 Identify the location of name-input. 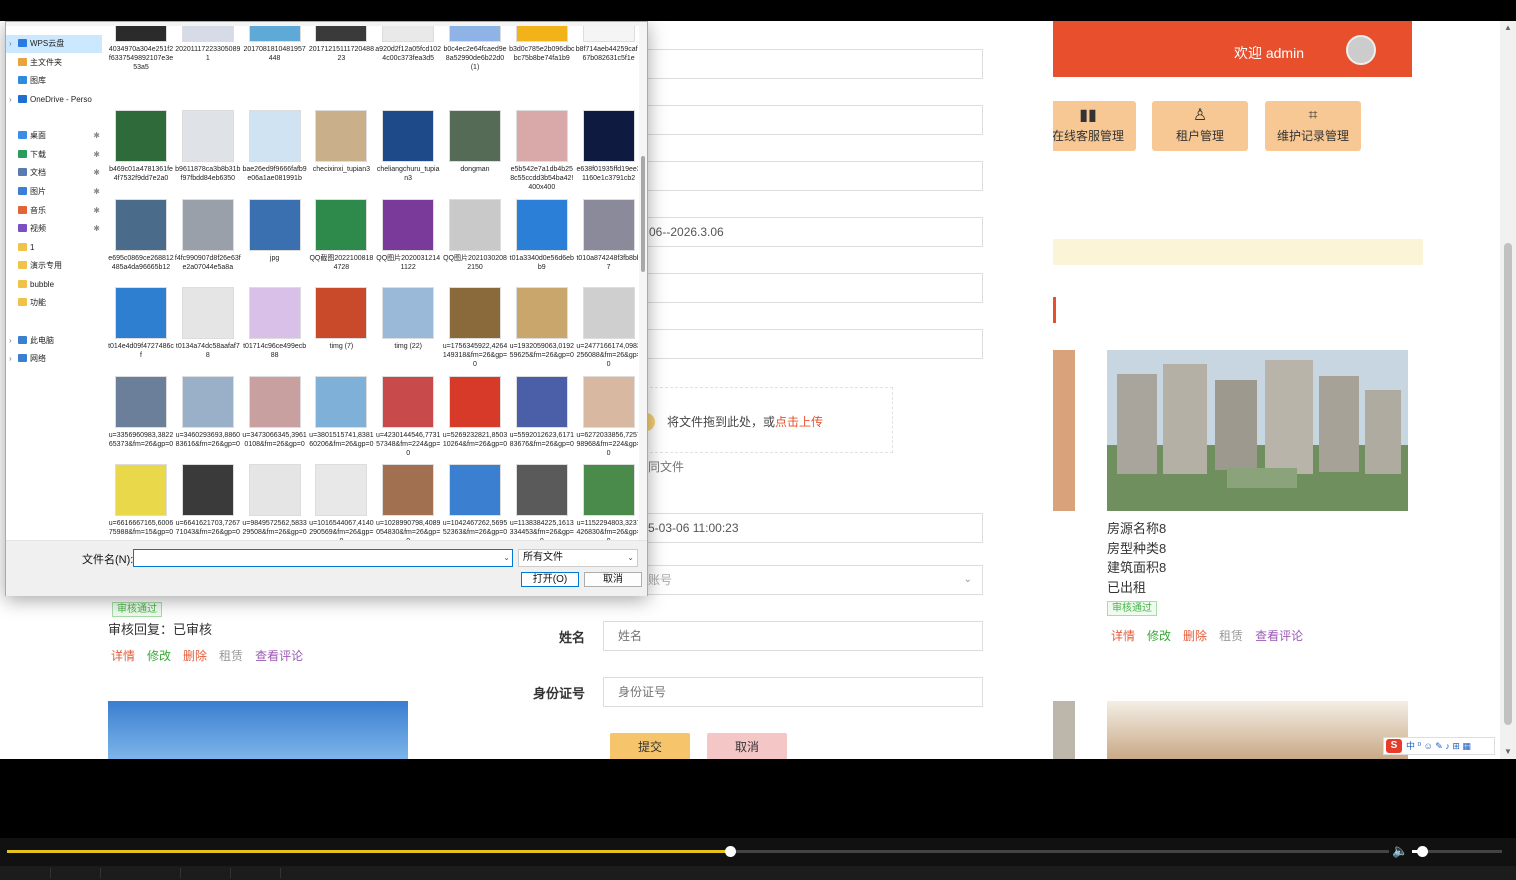
(793, 636).